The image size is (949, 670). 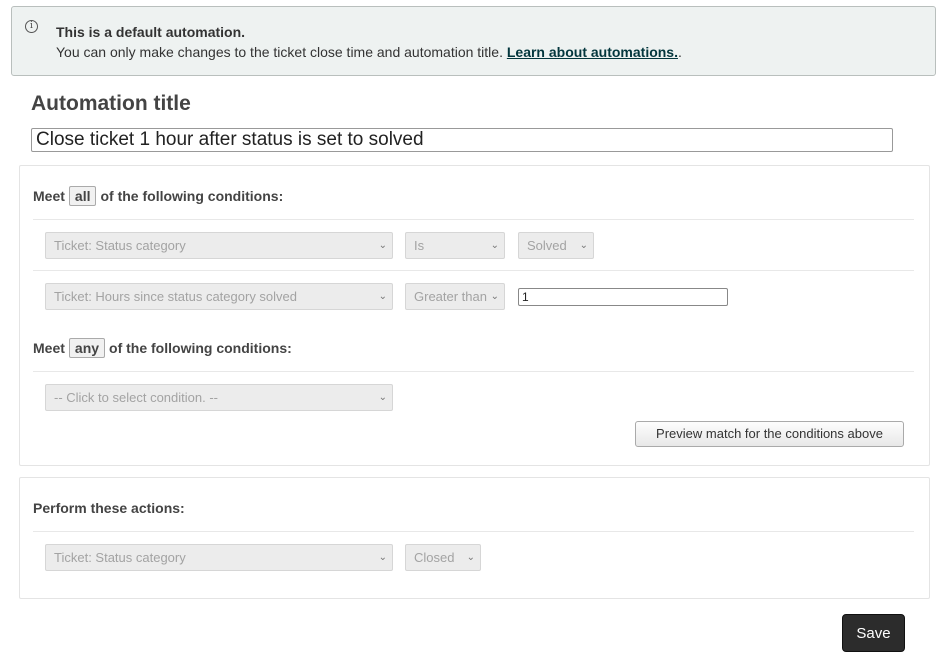 What do you see at coordinates (120, 245) in the screenshot?
I see `condition-field-value: Ticket: Status category` at bounding box center [120, 245].